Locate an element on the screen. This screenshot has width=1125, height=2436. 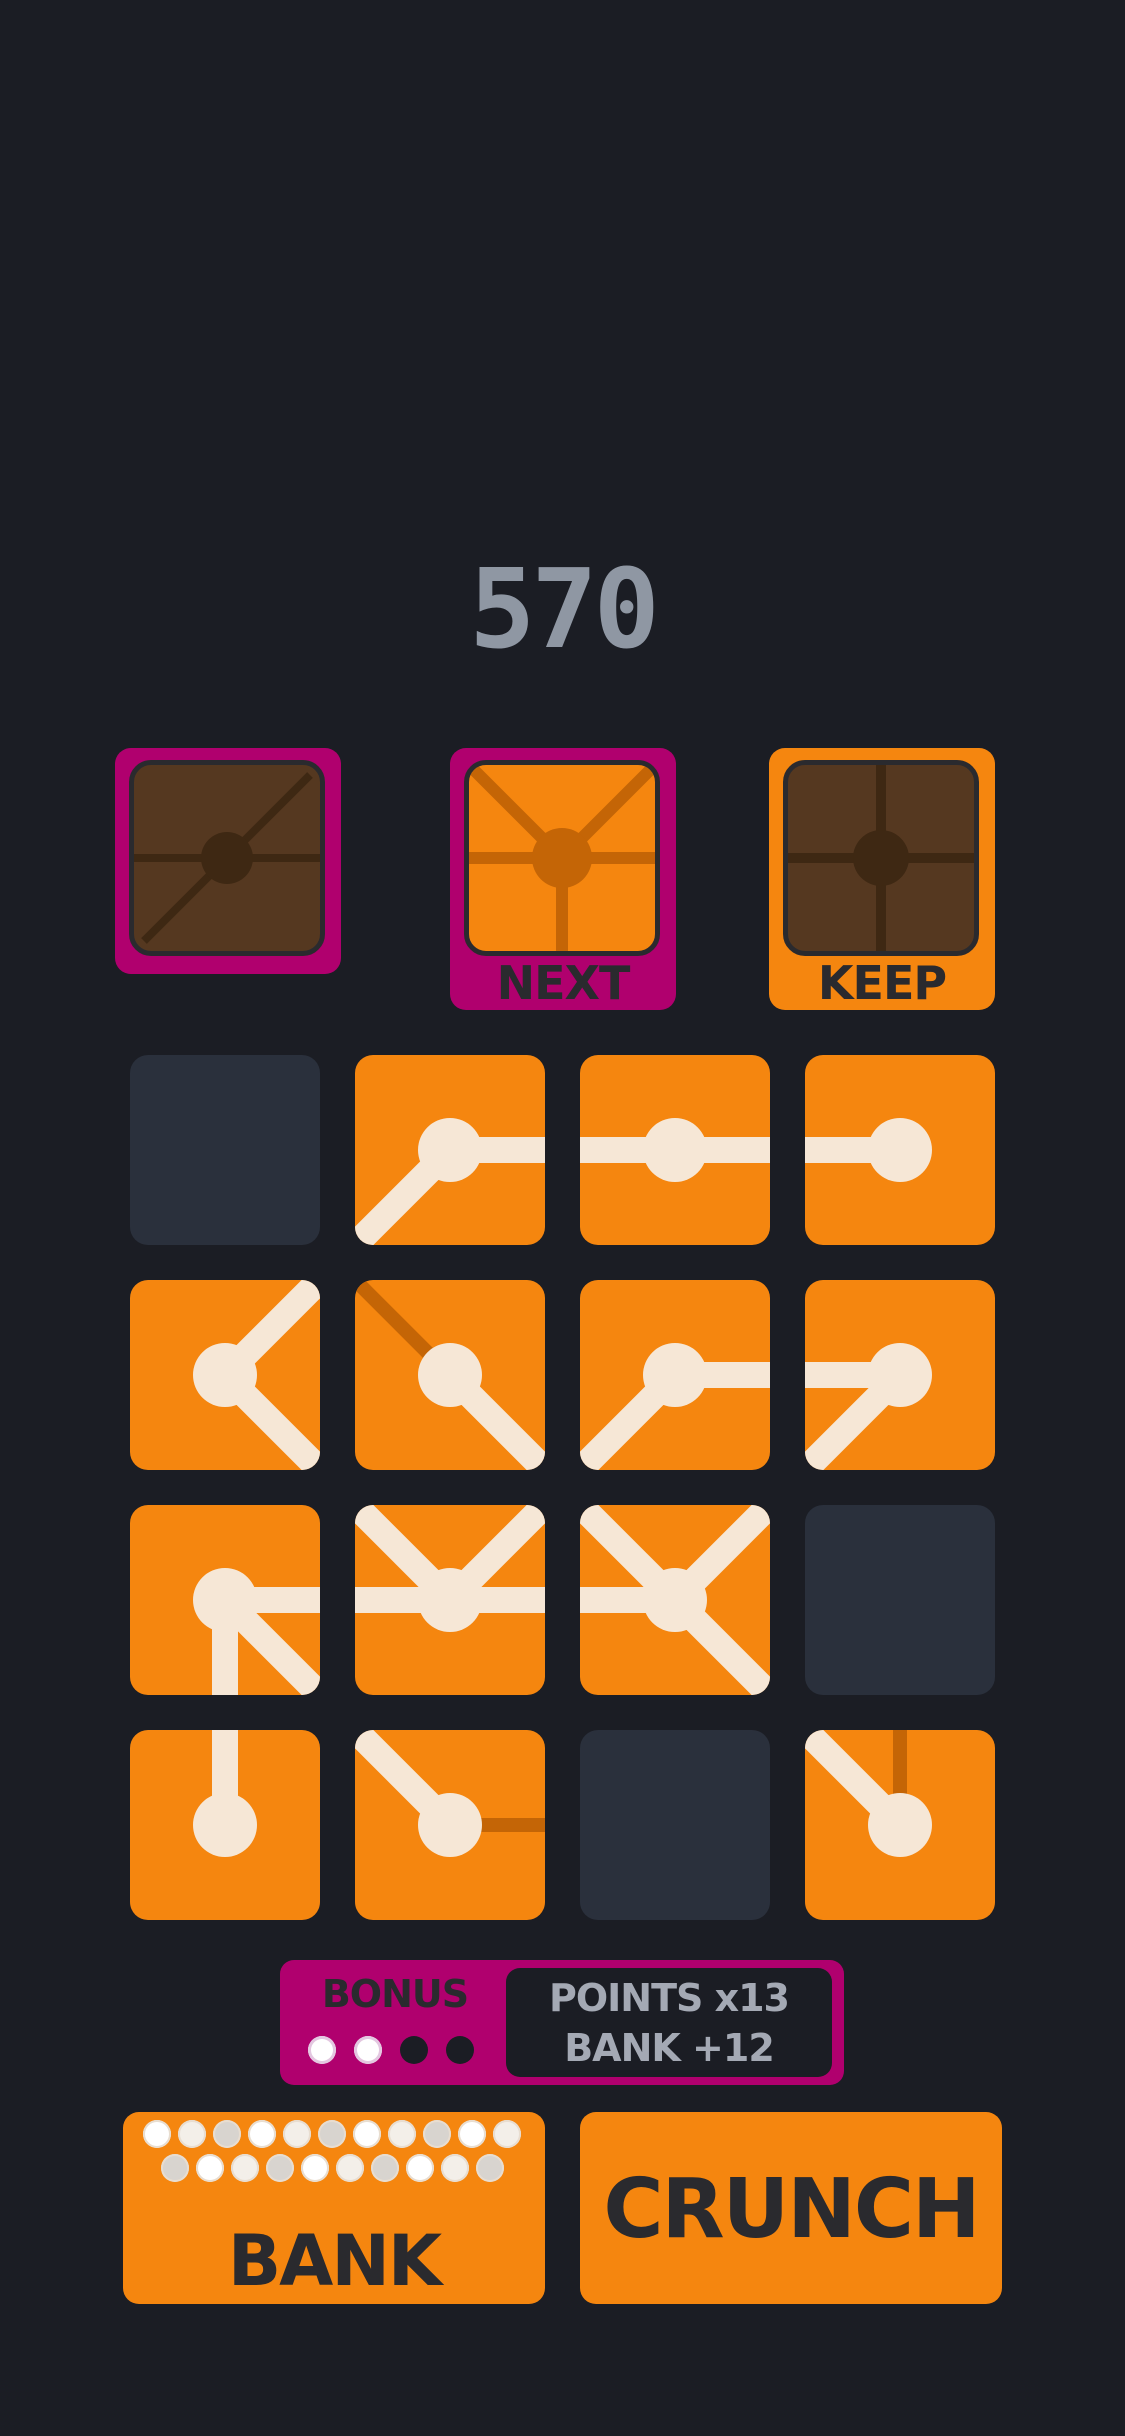
bonus-panel: BONUS POINTS x13 BANK +12 is located at coordinates (562, 2022).